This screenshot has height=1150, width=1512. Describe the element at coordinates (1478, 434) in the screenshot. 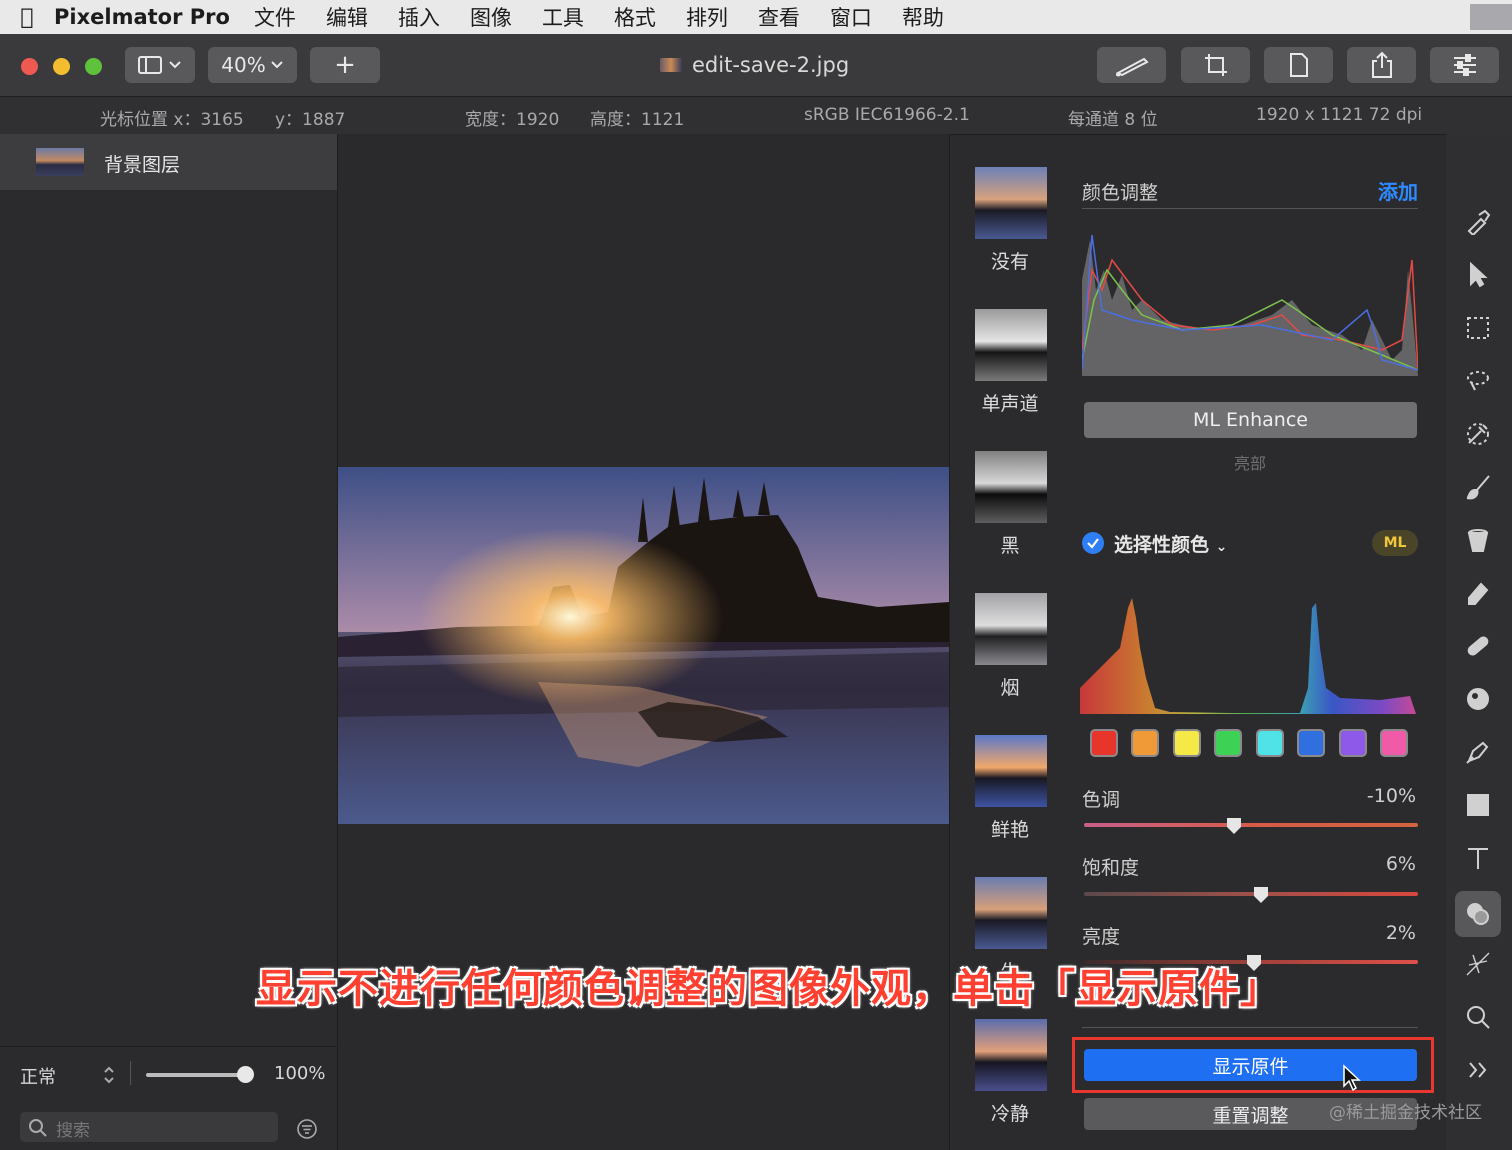

I see `color-picker-tool` at that location.